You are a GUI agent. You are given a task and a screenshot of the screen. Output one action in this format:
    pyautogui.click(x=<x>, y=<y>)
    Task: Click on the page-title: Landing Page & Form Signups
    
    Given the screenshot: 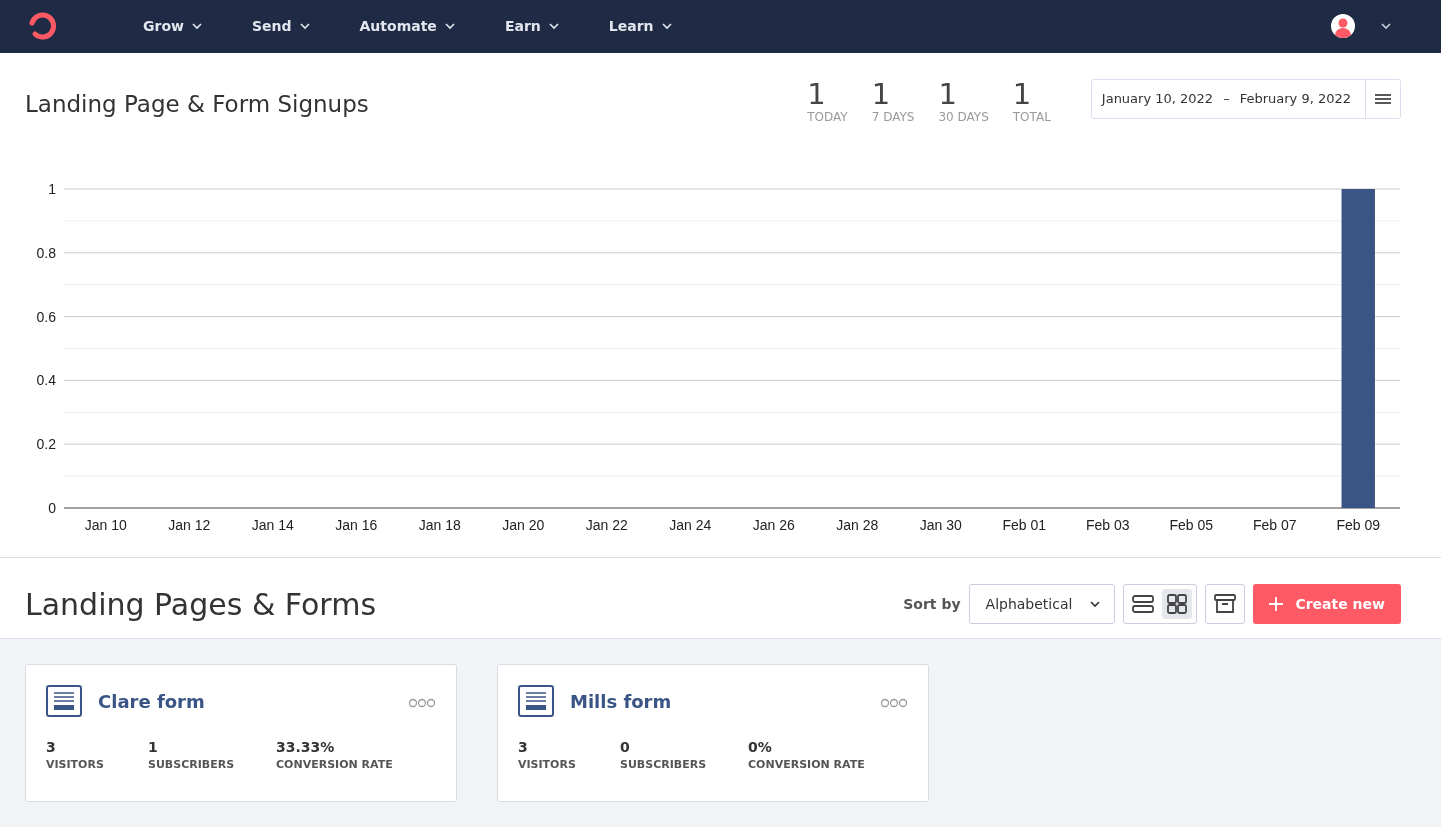 What is the action you would take?
    pyautogui.click(x=197, y=103)
    